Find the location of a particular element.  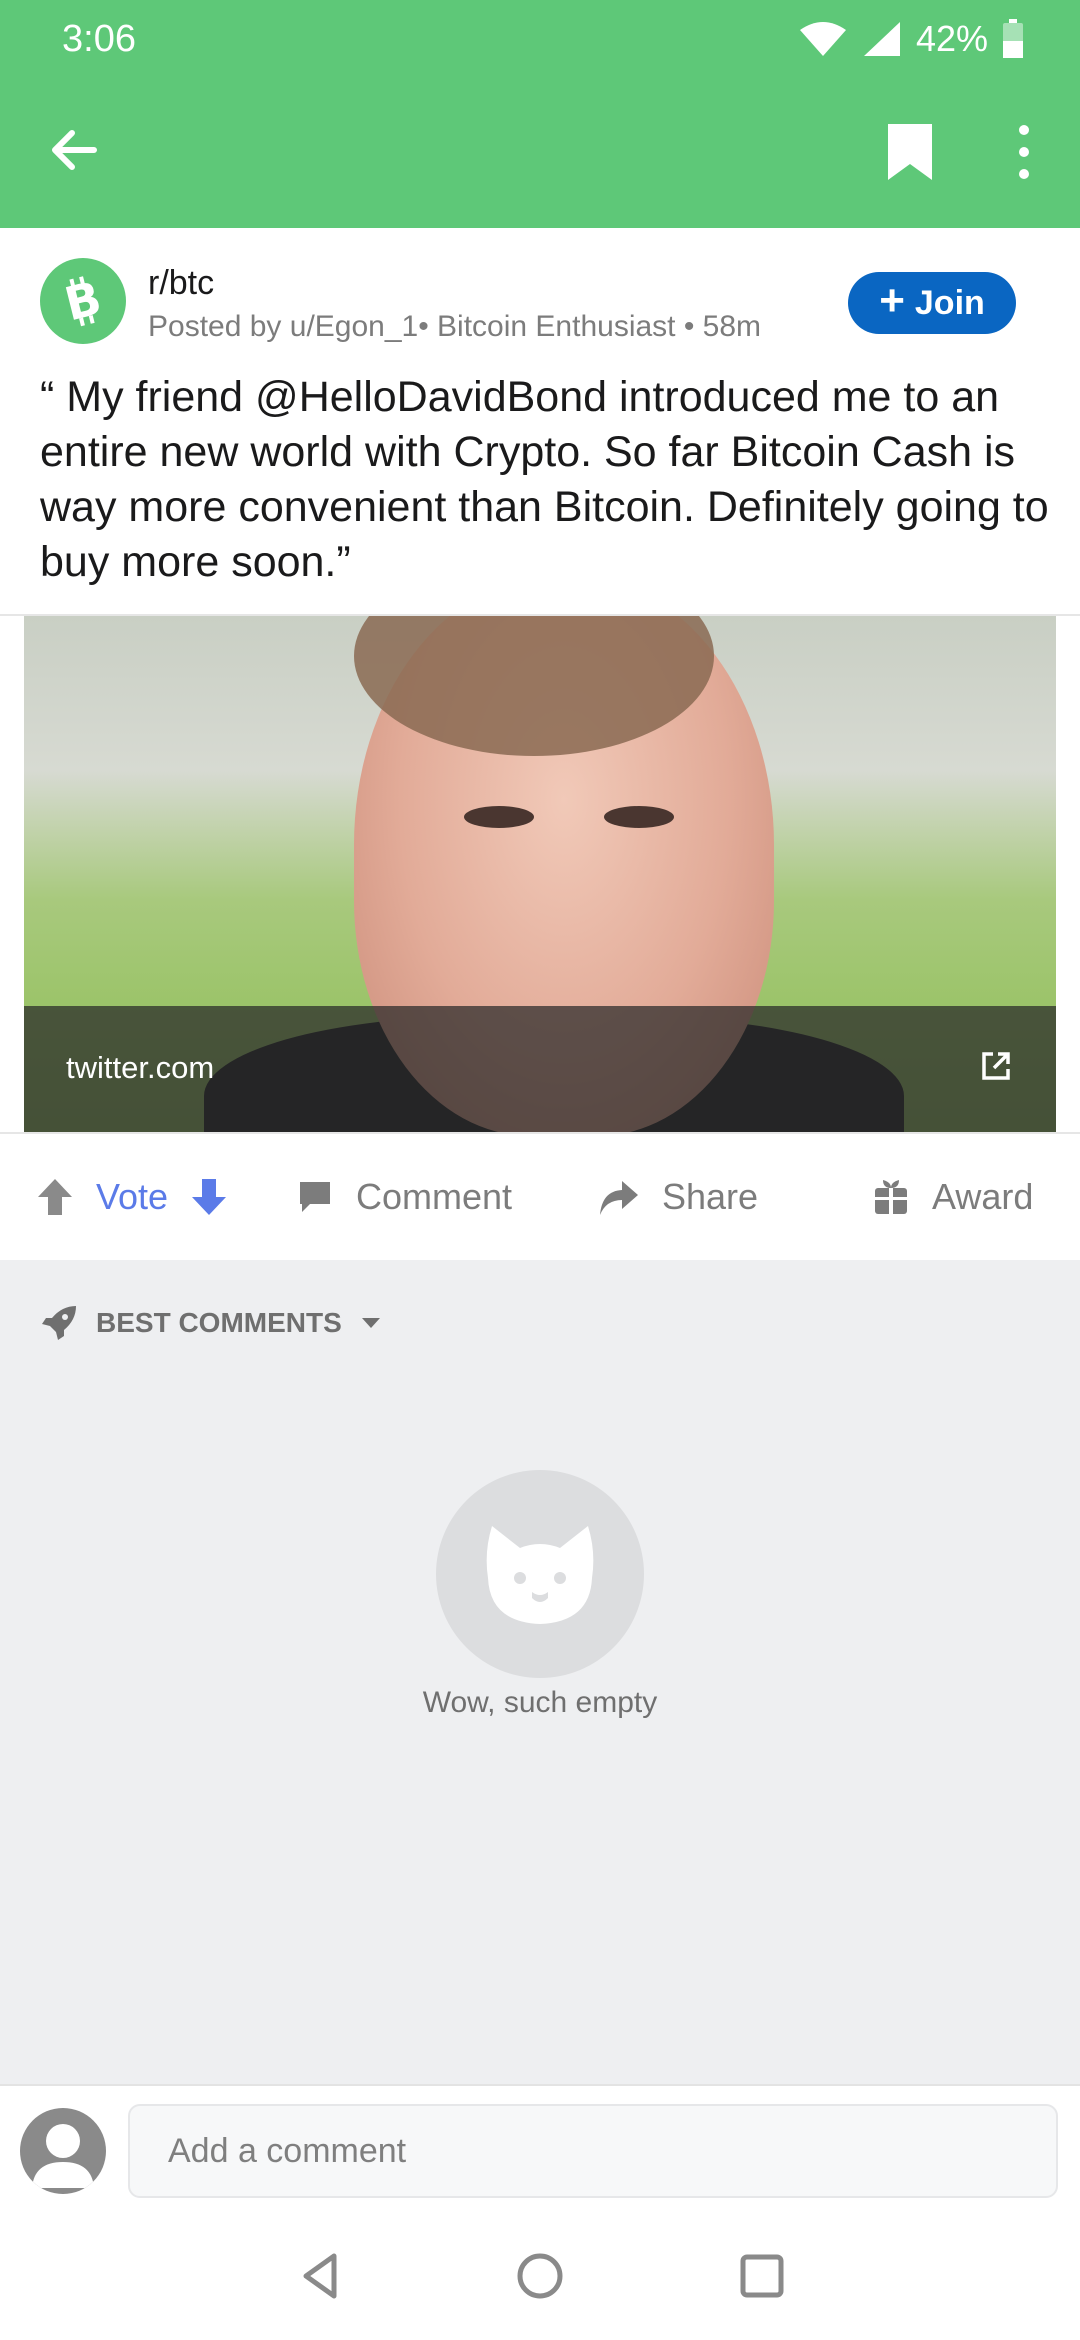

external-link-icon is located at coordinates (996, 1066).